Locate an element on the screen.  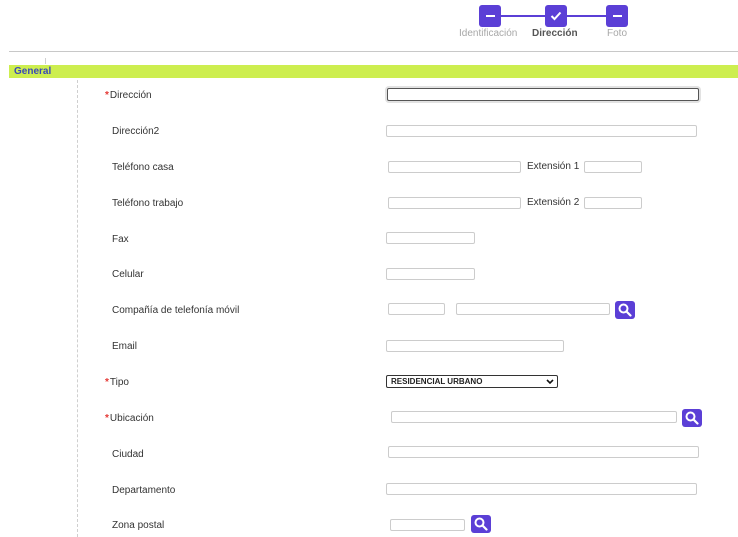
telefono-casa-input is located at coordinates (454, 167).